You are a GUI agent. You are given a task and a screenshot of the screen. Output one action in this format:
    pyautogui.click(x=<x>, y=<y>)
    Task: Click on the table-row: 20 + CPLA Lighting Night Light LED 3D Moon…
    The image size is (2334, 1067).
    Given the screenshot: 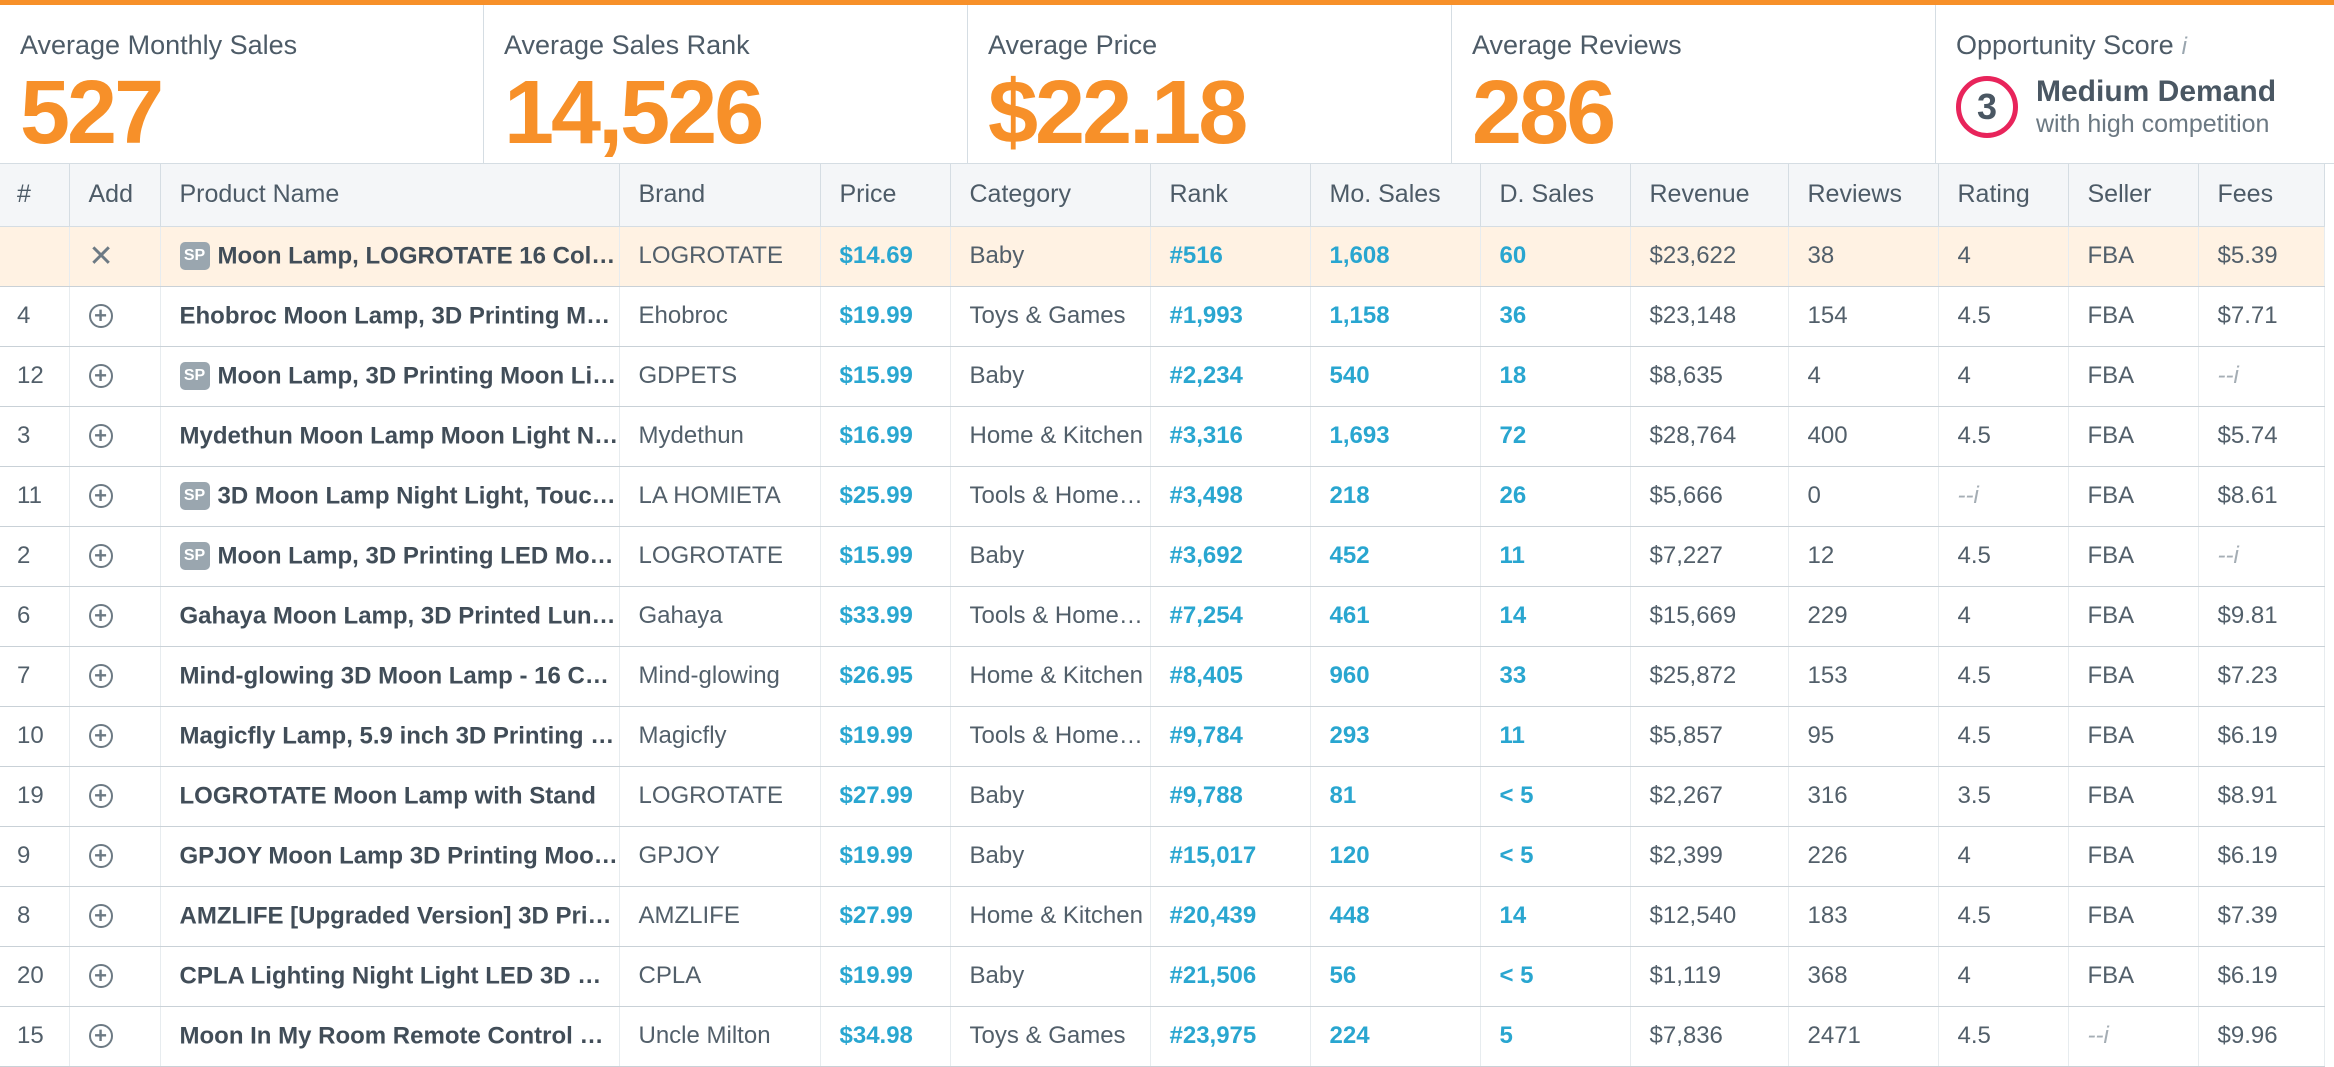 What is the action you would take?
    pyautogui.click(x=1162, y=976)
    